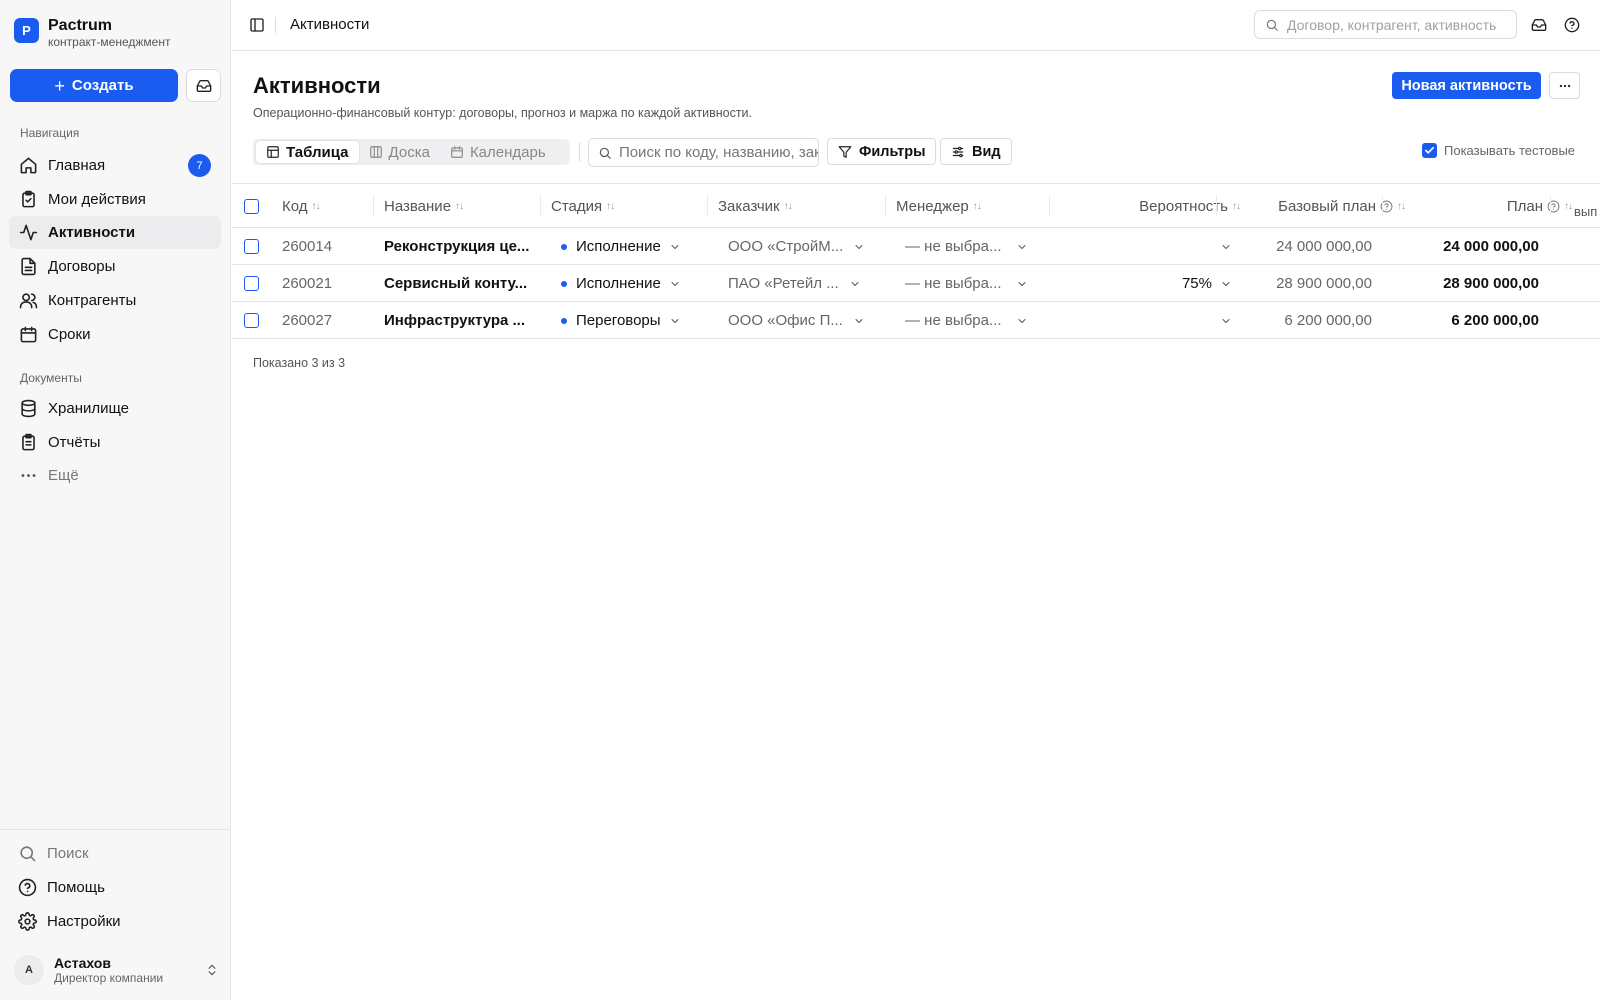 The height and width of the screenshot is (1000, 1600). Describe the element at coordinates (1539, 25) in the screenshot. I see `inbox-button` at that location.